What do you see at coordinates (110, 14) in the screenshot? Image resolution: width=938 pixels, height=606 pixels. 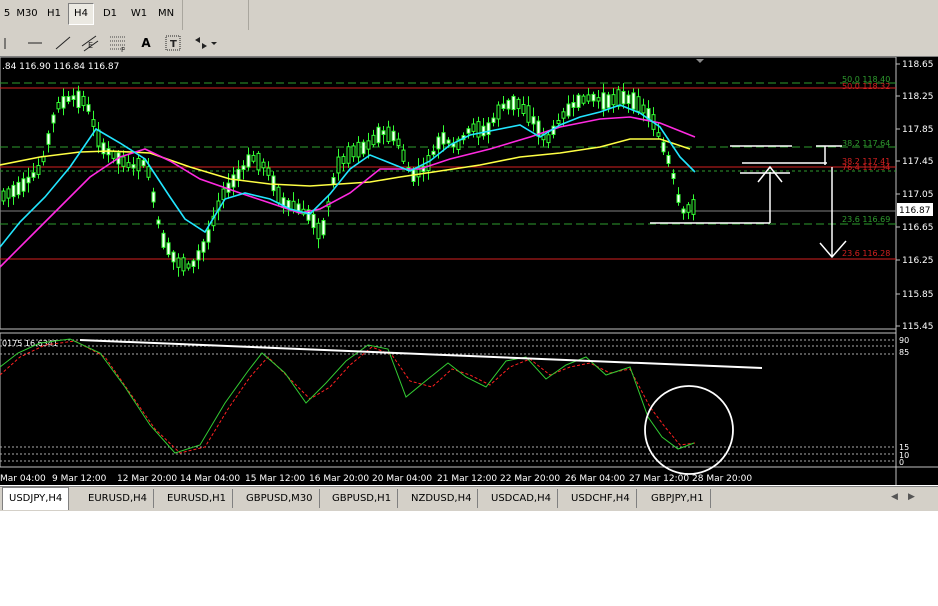 I see `timeframe-d1-button: D1` at bounding box center [110, 14].